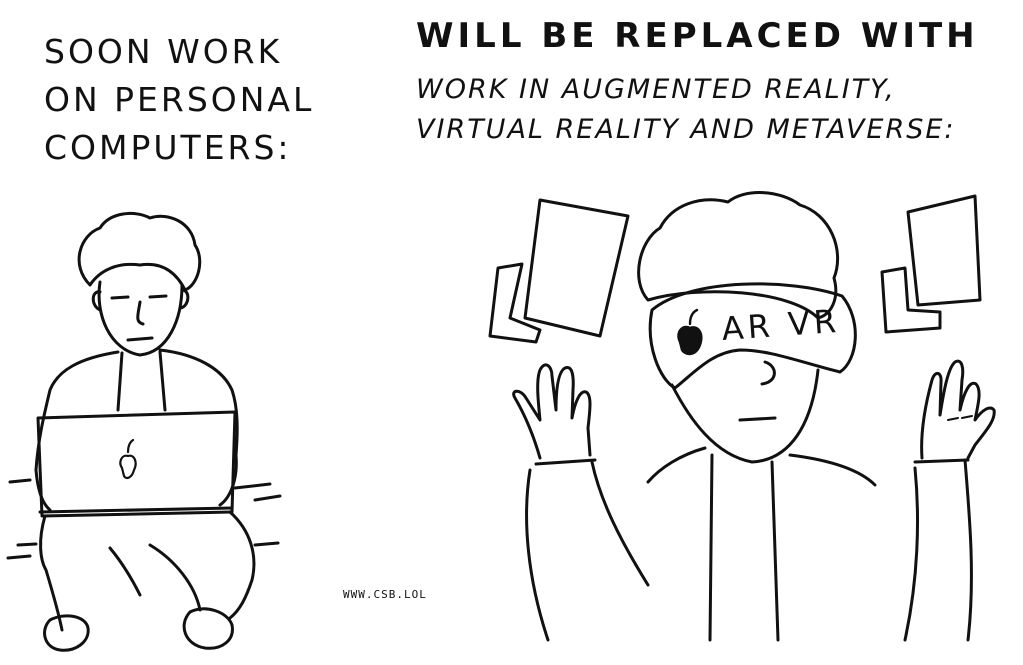  What do you see at coordinates (385, 594) in the screenshot?
I see `watermark: WWW.CSB.LOL` at bounding box center [385, 594].